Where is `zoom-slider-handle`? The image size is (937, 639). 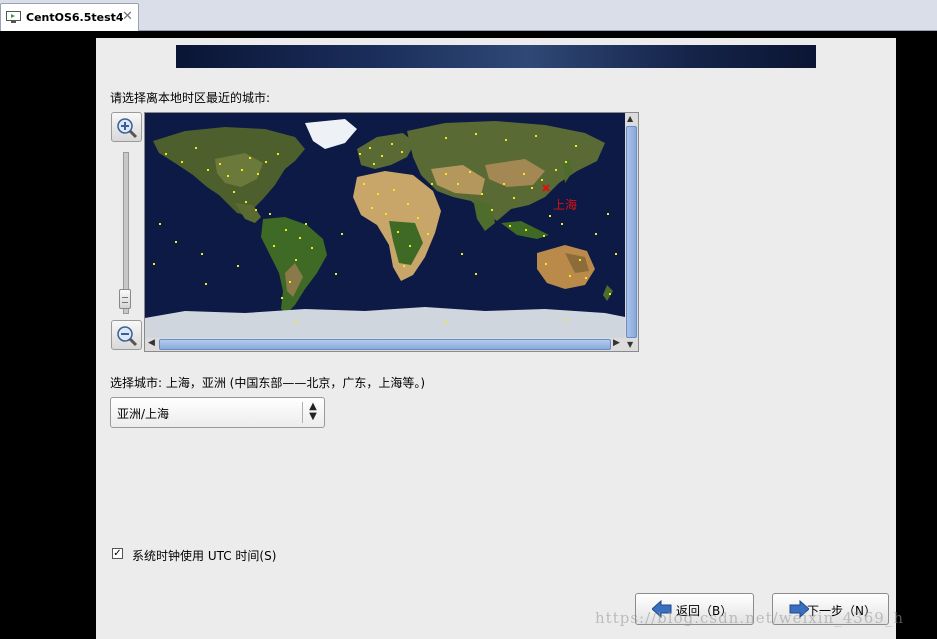
zoom-slider-handle is located at coordinates (125, 299).